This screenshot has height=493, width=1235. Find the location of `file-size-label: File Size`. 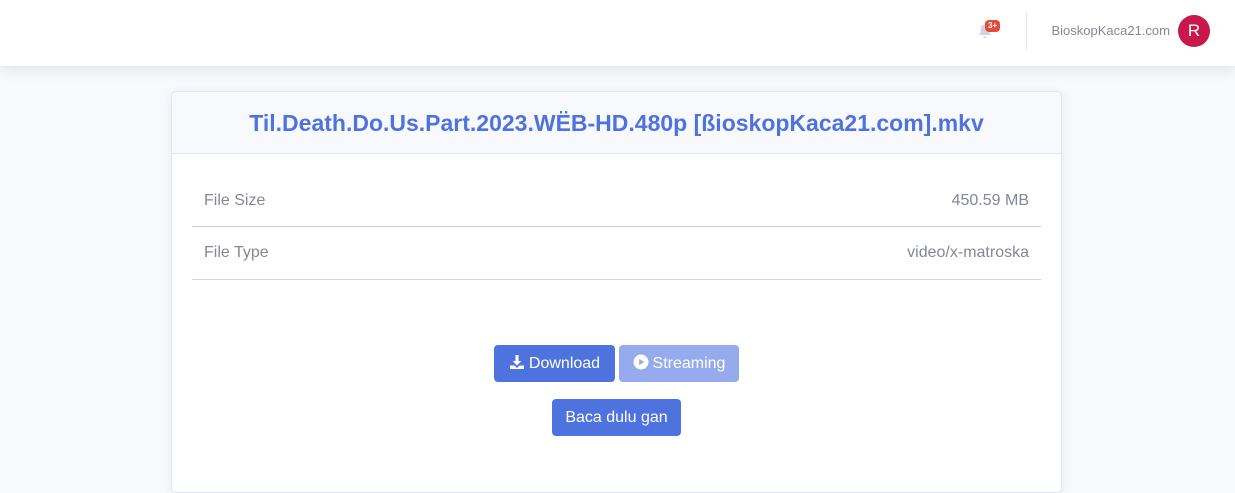

file-size-label: File Size is located at coordinates (235, 200).